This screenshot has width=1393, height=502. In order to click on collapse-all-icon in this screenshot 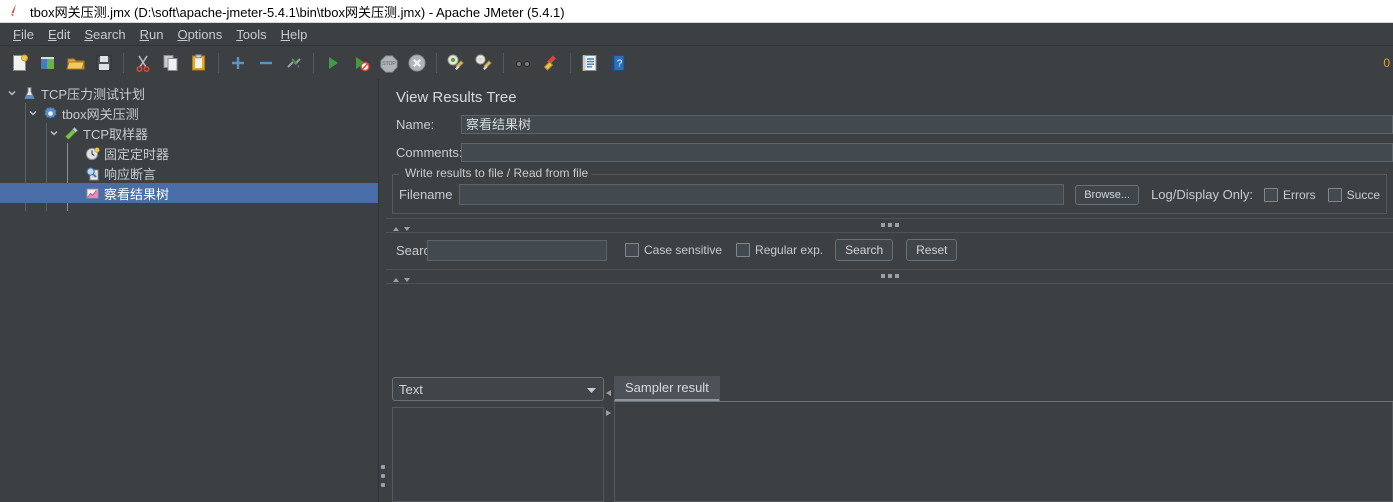, I will do `click(266, 63)`.